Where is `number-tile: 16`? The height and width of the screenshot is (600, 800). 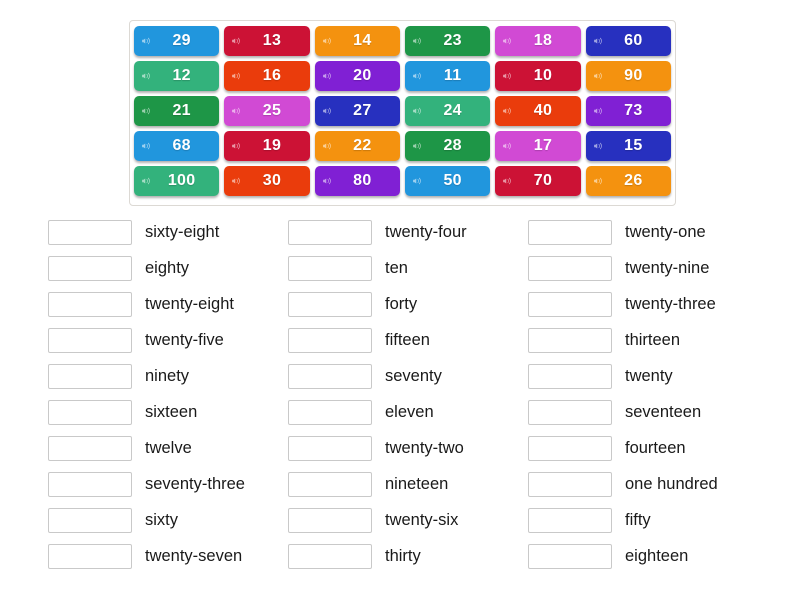
number-tile: 16 is located at coordinates (267, 76).